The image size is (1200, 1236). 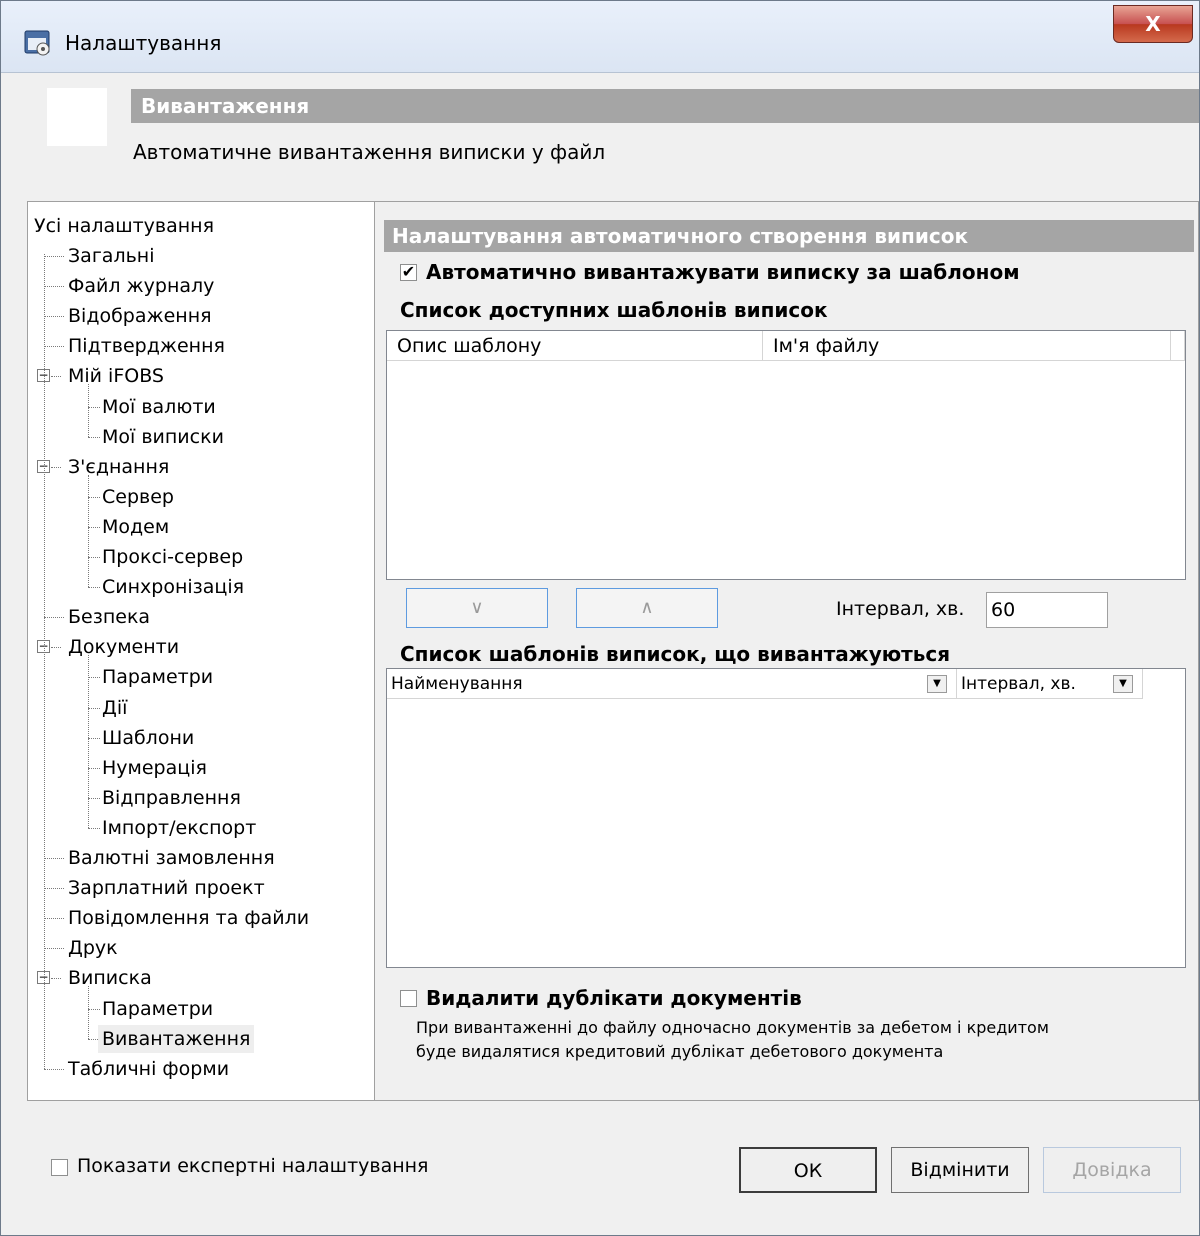 What do you see at coordinates (614, 310) in the screenshot?
I see `available-templates-title: Список доступних шаблонів виписок` at bounding box center [614, 310].